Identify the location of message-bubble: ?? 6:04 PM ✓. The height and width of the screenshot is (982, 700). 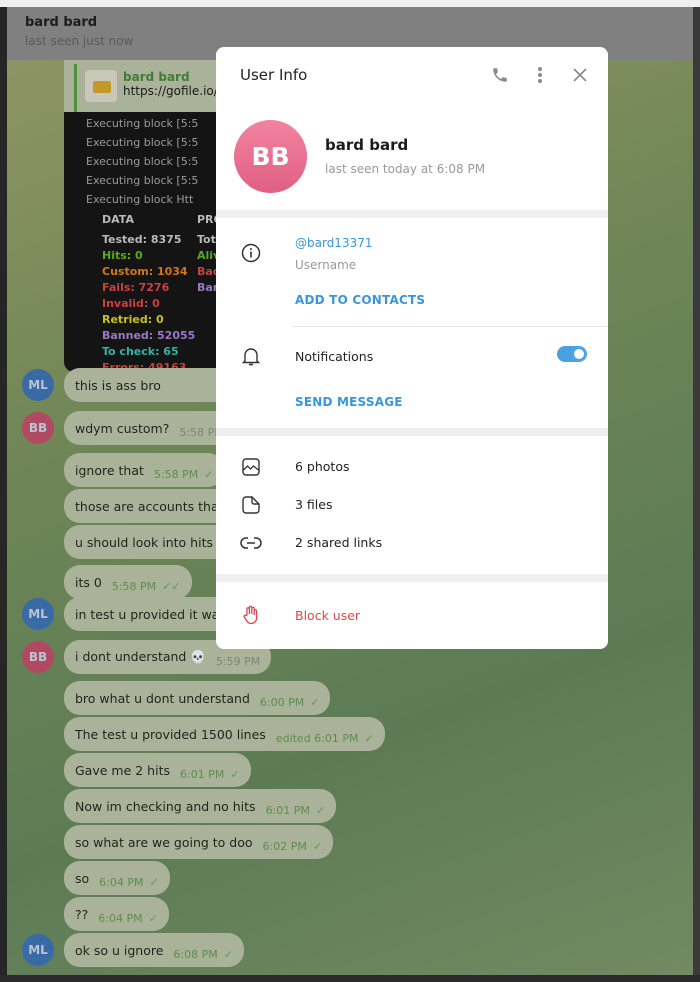
(116, 914).